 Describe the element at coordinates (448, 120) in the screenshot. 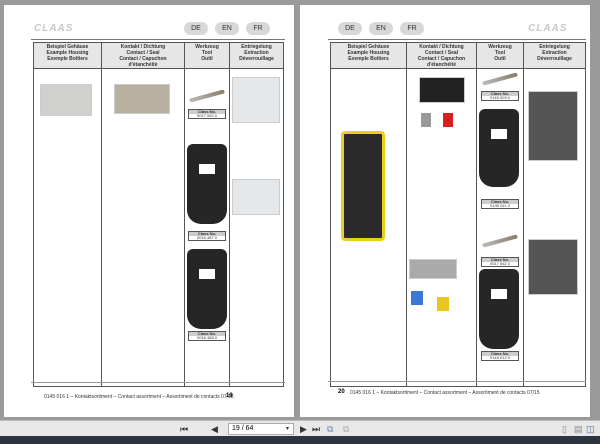

I see `seal-red-image` at that location.